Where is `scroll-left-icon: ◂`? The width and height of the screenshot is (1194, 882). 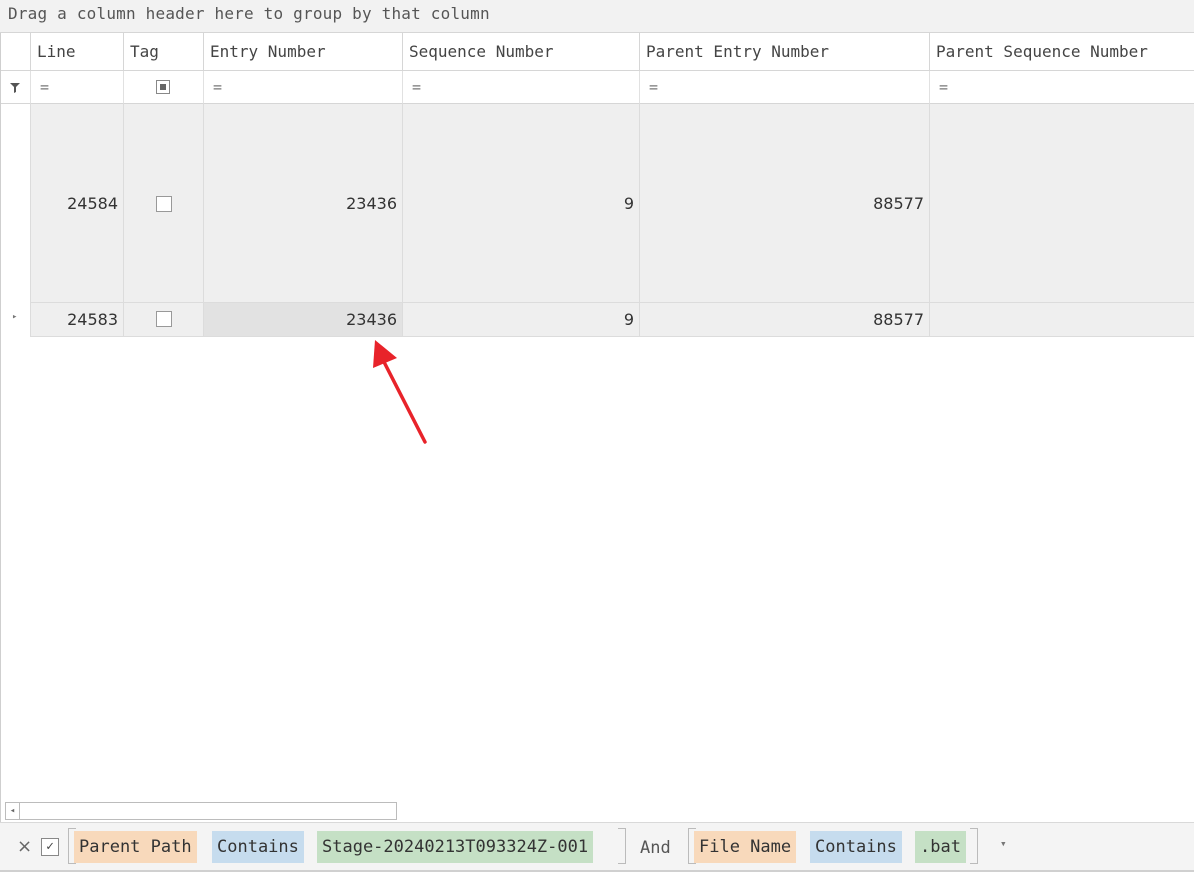 scroll-left-icon: ◂ is located at coordinates (13, 811).